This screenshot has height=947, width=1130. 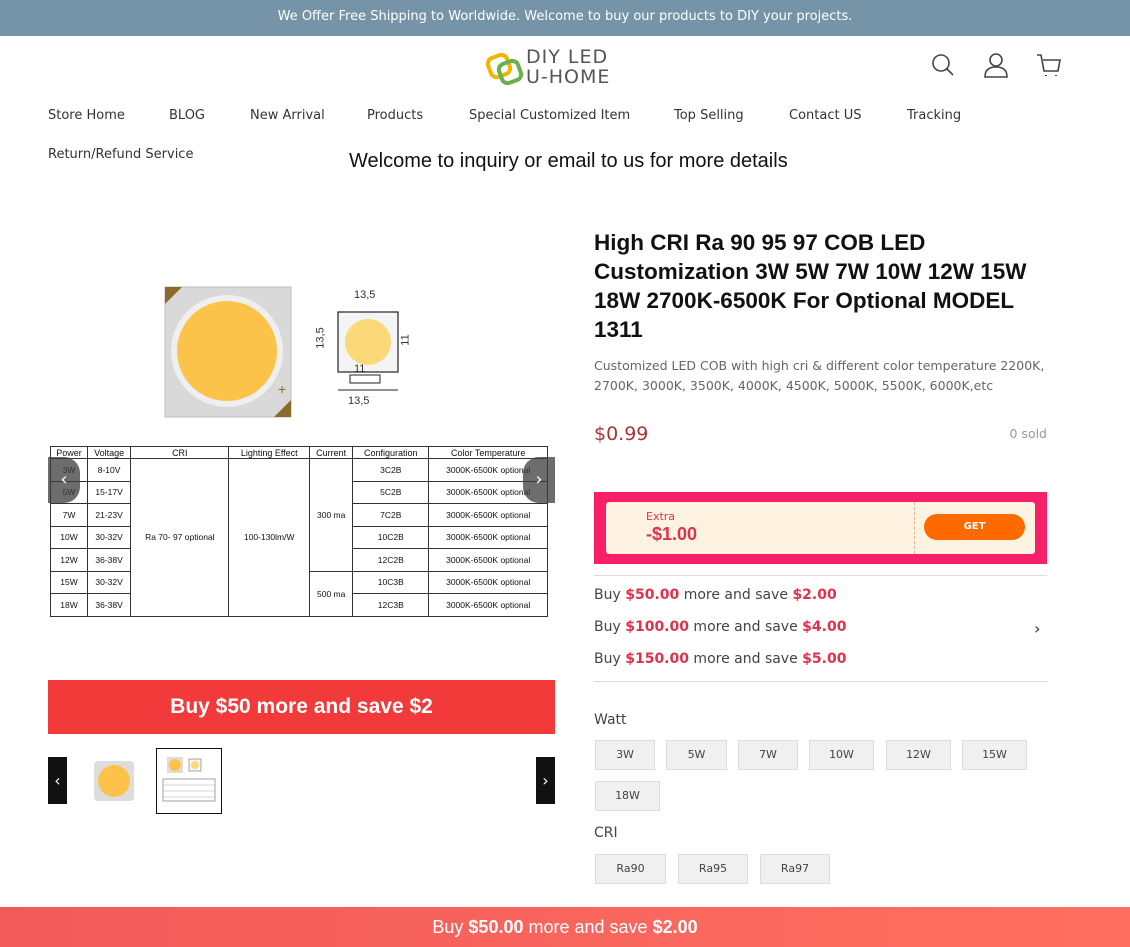 I want to click on bottom-amount: $50.00, so click(x=496, y=927).